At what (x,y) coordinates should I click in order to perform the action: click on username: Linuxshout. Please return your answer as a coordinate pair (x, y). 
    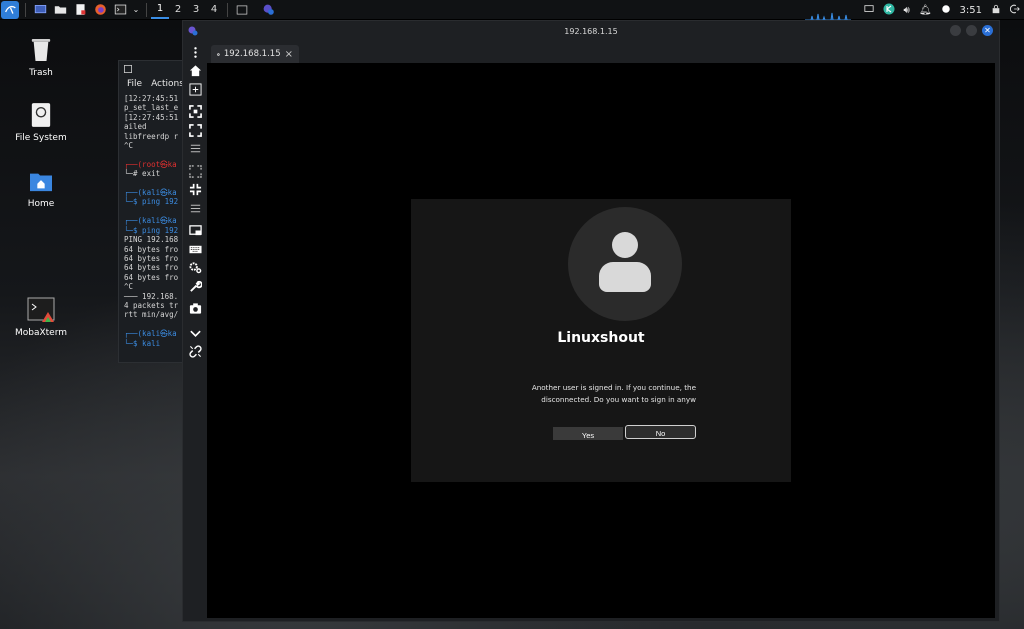
    Looking at the image, I should click on (601, 338).